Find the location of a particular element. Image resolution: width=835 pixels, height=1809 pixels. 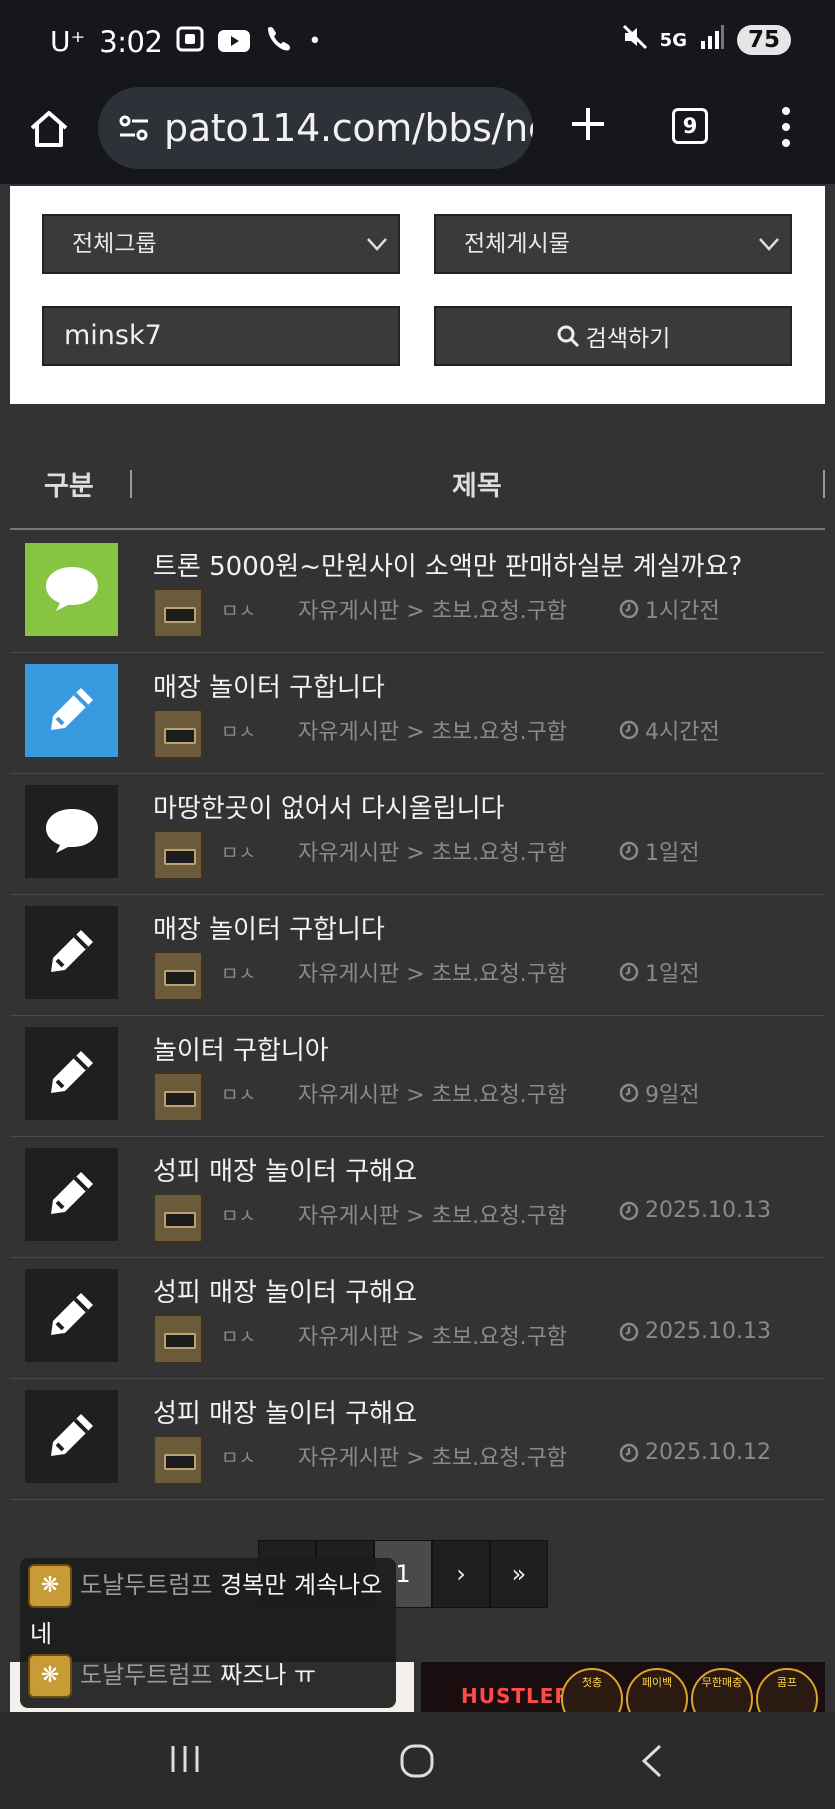

banner-badge: 첫충 is located at coordinates (592, 1690).